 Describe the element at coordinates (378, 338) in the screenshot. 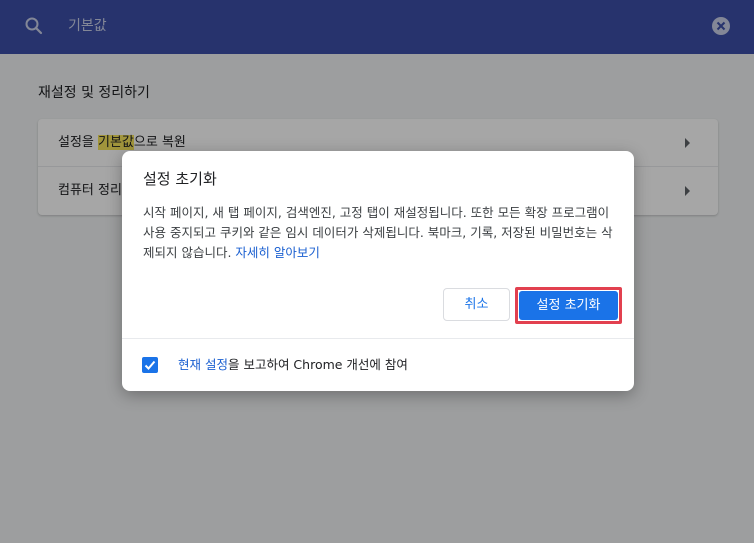

I see `divider` at that location.